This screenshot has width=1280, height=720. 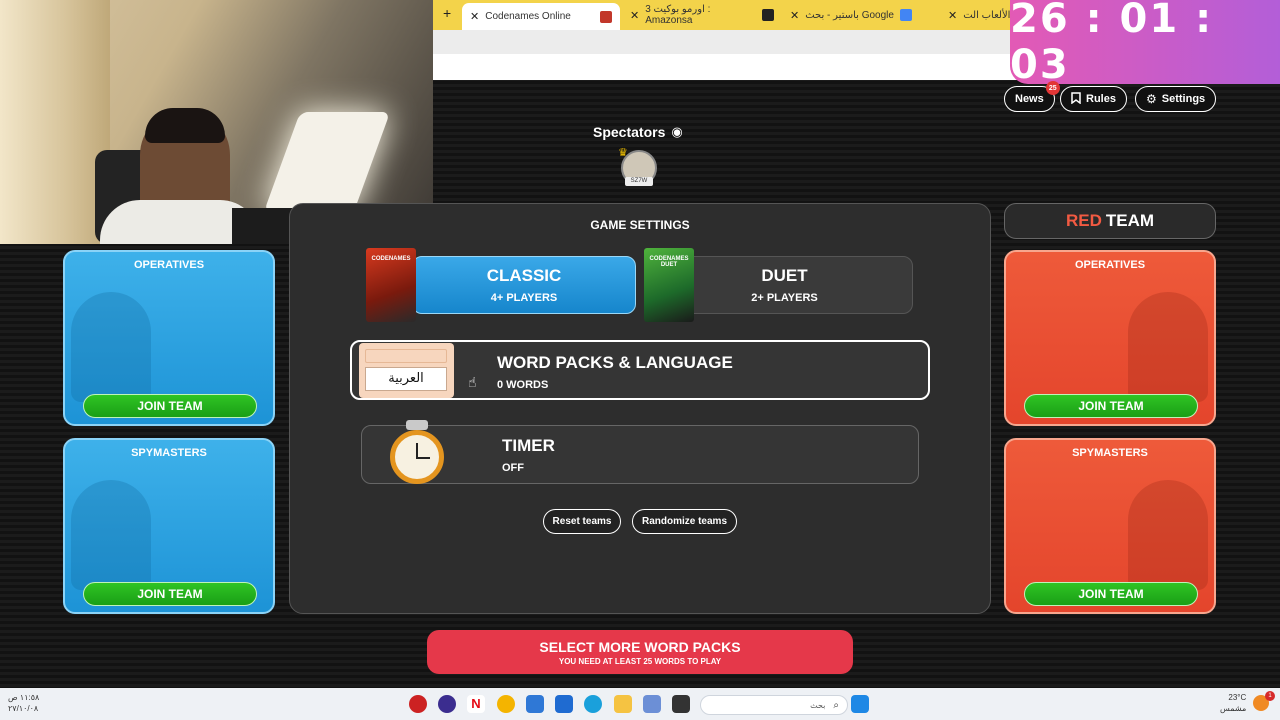 What do you see at coordinates (669, 262) in the screenshot?
I see `box-label: CODENAMES DUET` at bounding box center [669, 262].